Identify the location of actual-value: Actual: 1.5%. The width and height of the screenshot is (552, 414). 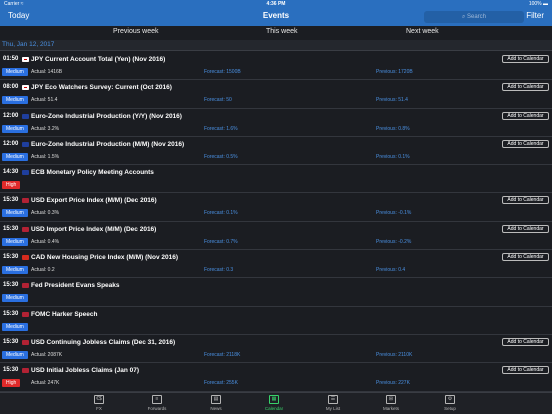
(45, 156).